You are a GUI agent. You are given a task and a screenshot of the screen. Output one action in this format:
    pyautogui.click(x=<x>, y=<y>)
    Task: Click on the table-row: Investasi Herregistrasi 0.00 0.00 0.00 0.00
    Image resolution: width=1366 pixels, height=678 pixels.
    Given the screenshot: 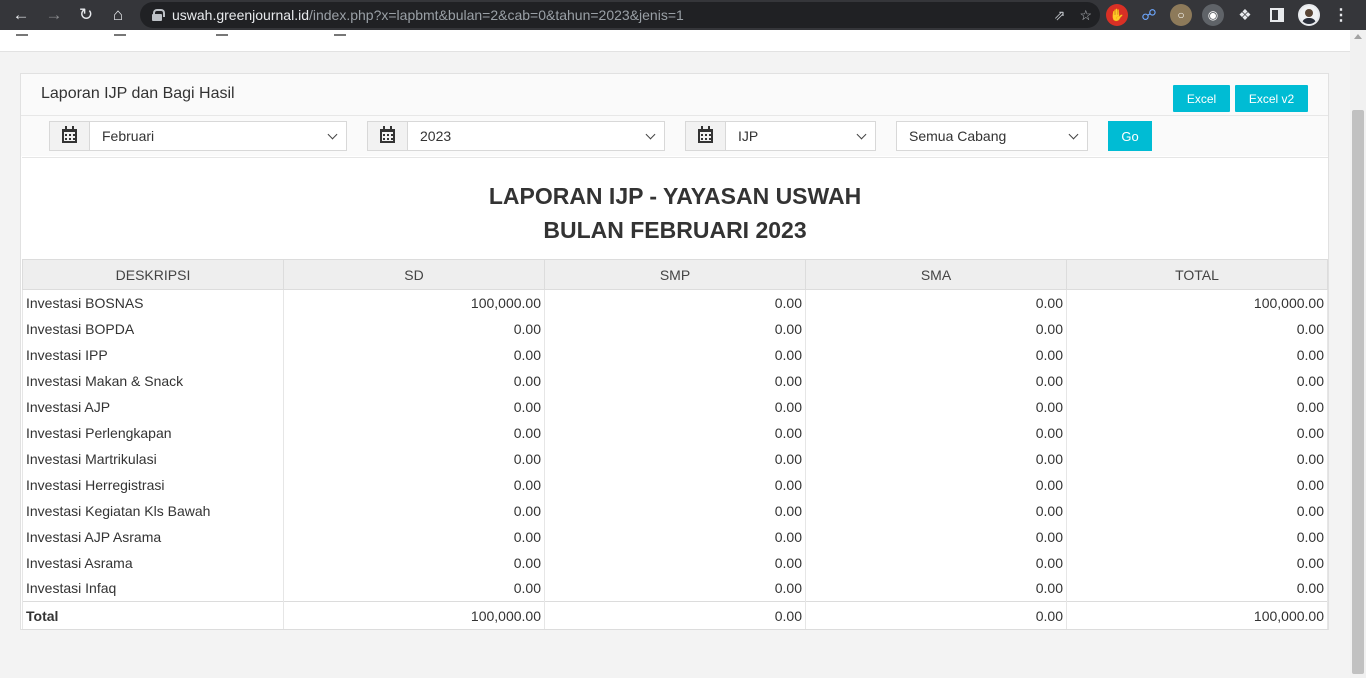 What is the action you would take?
    pyautogui.click(x=675, y=484)
    